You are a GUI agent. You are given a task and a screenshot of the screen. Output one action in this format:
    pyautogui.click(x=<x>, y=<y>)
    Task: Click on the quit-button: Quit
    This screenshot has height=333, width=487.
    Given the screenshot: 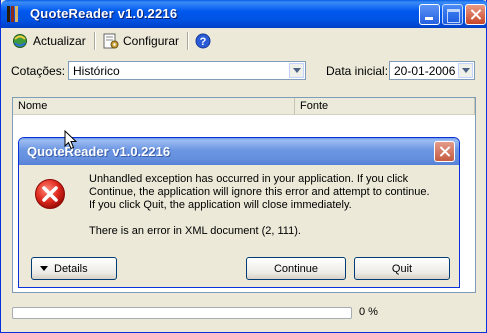 What is the action you would take?
    pyautogui.click(x=402, y=268)
    